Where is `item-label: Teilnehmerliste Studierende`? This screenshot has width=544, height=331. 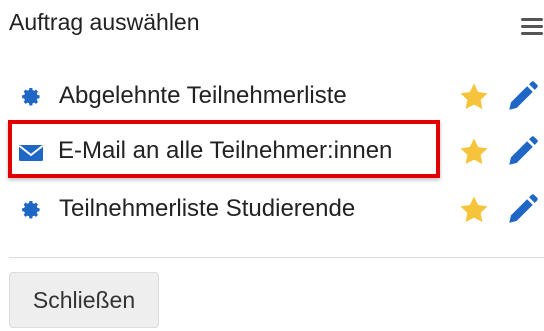 item-label: Teilnehmerliste Studierende is located at coordinates (207, 208).